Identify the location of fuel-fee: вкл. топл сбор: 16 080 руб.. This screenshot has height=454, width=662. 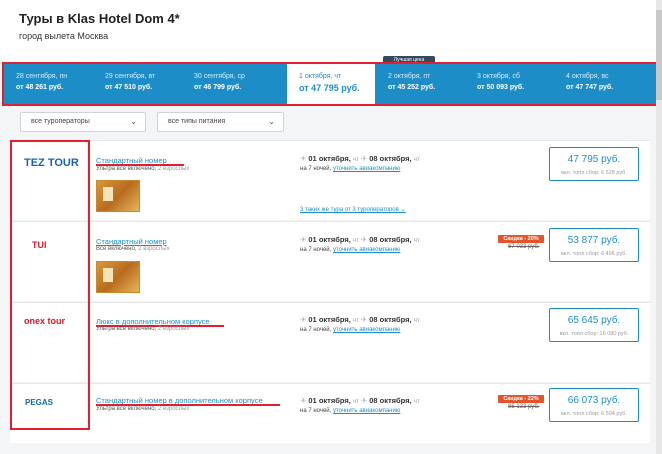
(594, 334).